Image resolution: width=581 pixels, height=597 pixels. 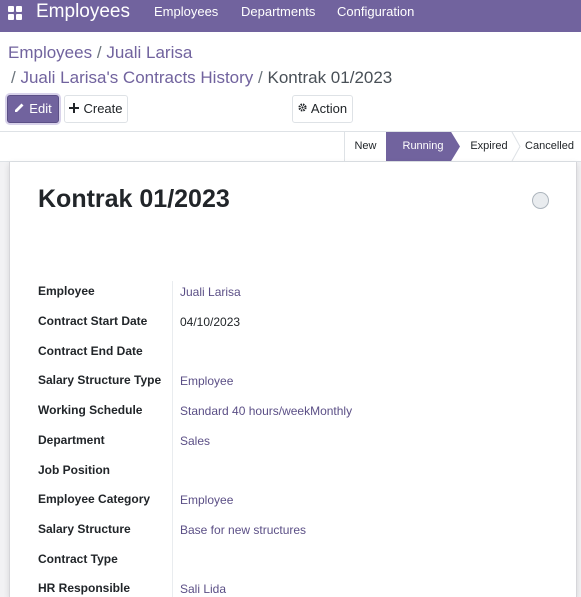 What do you see at coordinates (83, 12) in the screenshot?
I see `app-title: Employees` at bounding box center [83, 12].